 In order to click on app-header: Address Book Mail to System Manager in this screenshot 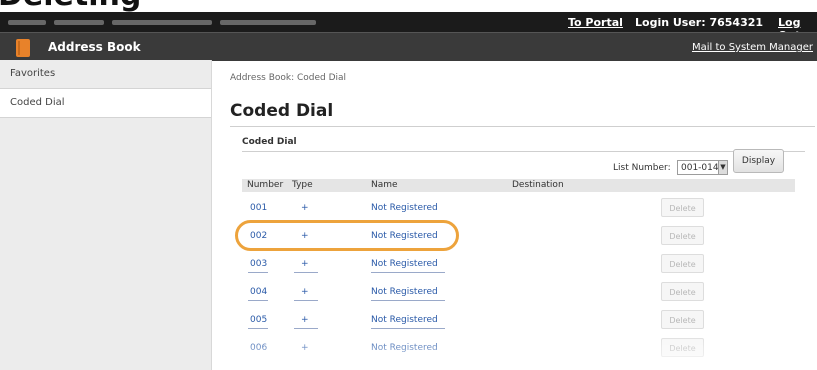, I will do `click(408, 46)`.